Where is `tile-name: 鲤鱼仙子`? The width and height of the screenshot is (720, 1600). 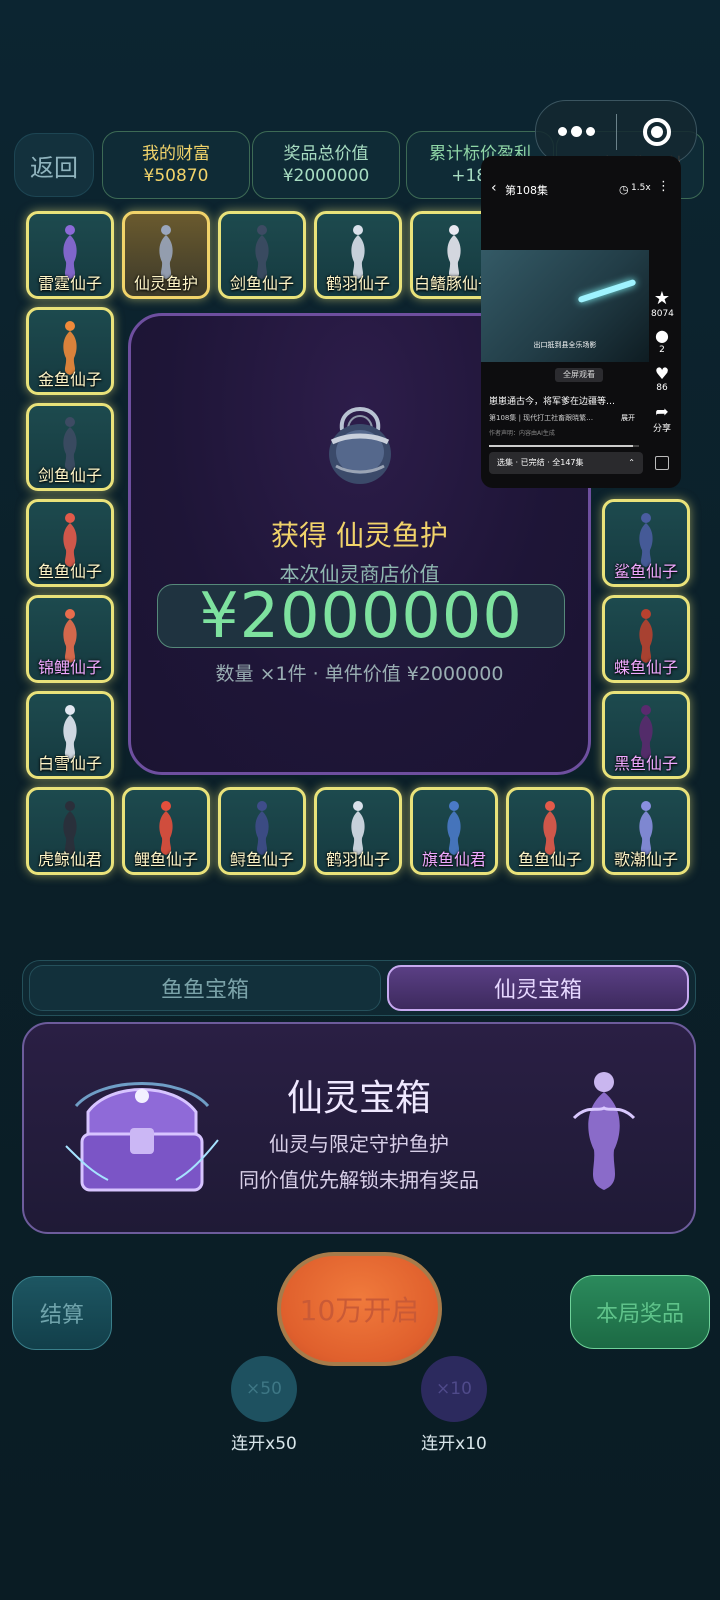
tile-name: 鲤鱼仙子 is located at coordinates (165, 859).